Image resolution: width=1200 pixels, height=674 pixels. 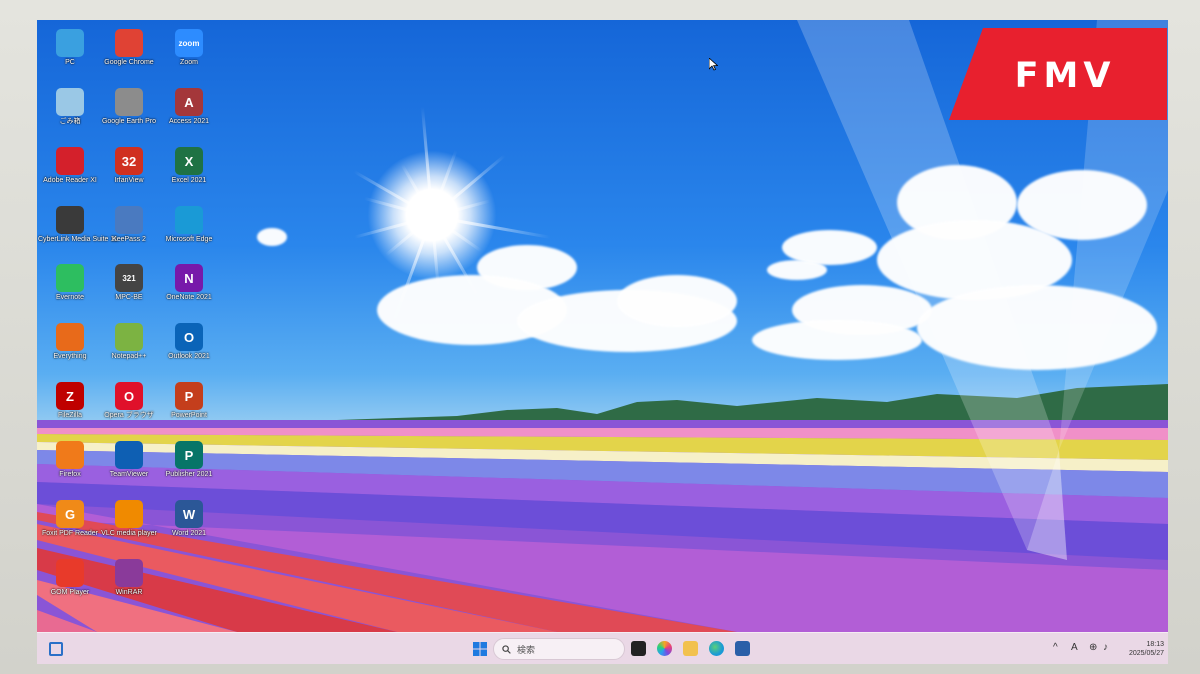 I want to click on taskbar: 検索 ^ A ⊕ ♪ 18:13 2025/05/27, so click(x=602, y=648).